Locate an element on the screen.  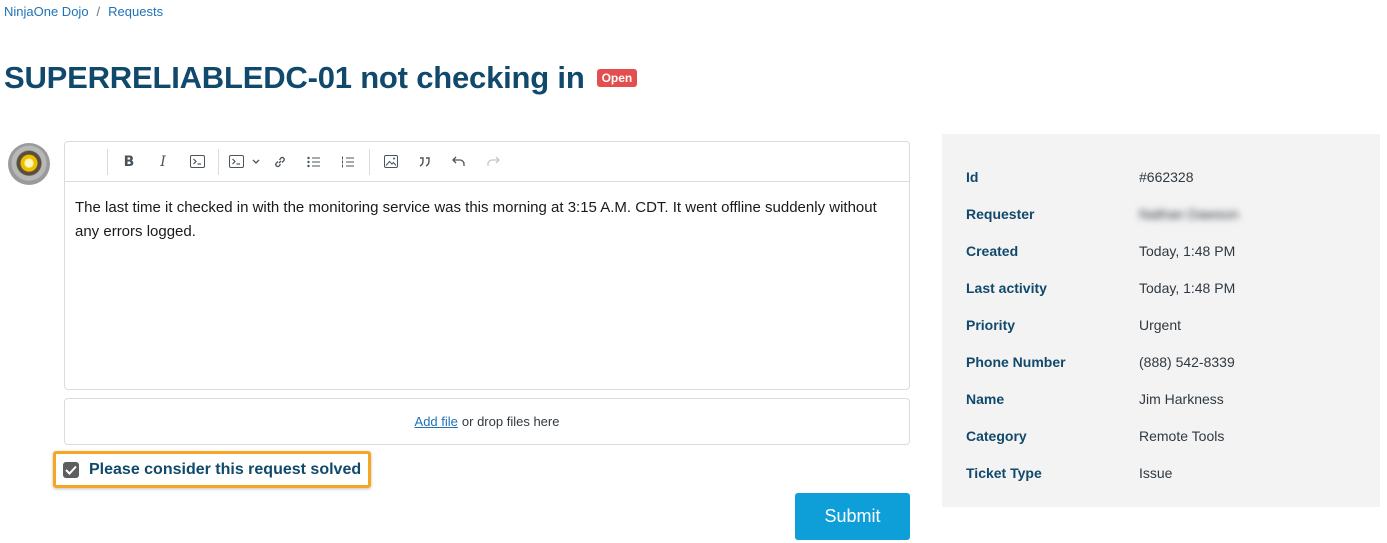
detail-label: Last activity is located at coordinates (1006, 287).